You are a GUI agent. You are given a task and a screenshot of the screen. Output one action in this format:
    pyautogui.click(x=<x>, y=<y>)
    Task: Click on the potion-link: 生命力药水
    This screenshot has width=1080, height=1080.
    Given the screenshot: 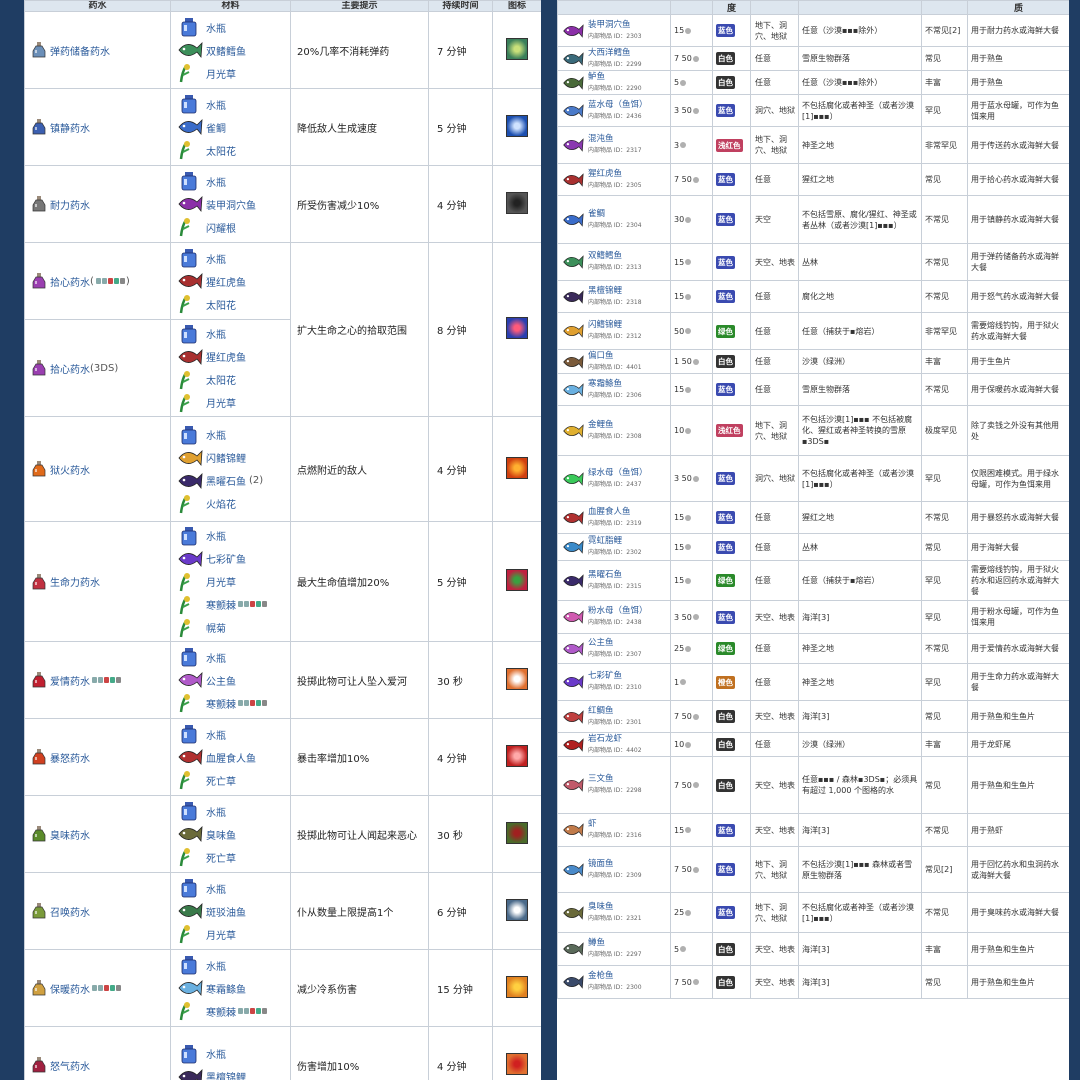 What is the action you would take?
    pyautogui.click(x=75, y=581)
    